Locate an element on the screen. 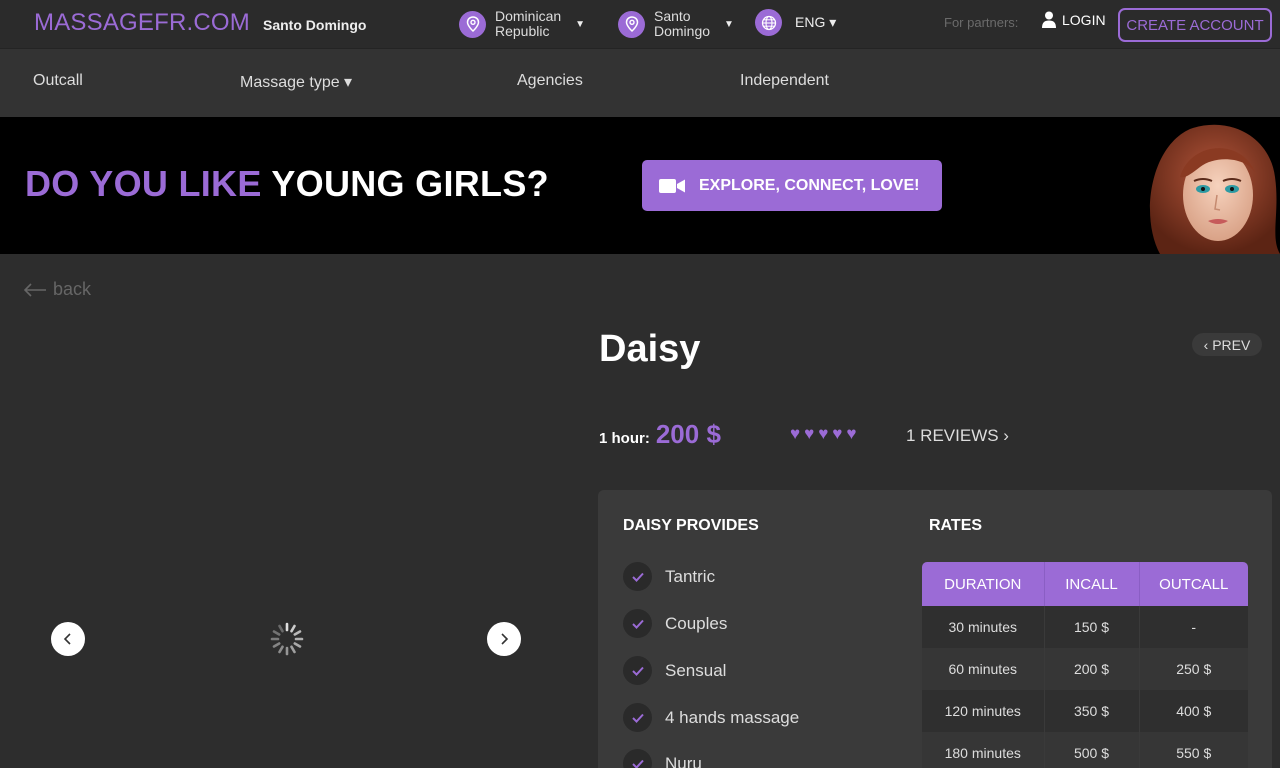 The height and width of the screenshot is (768, 1280). chevron-left-icon is located at coordinates (67, 639).